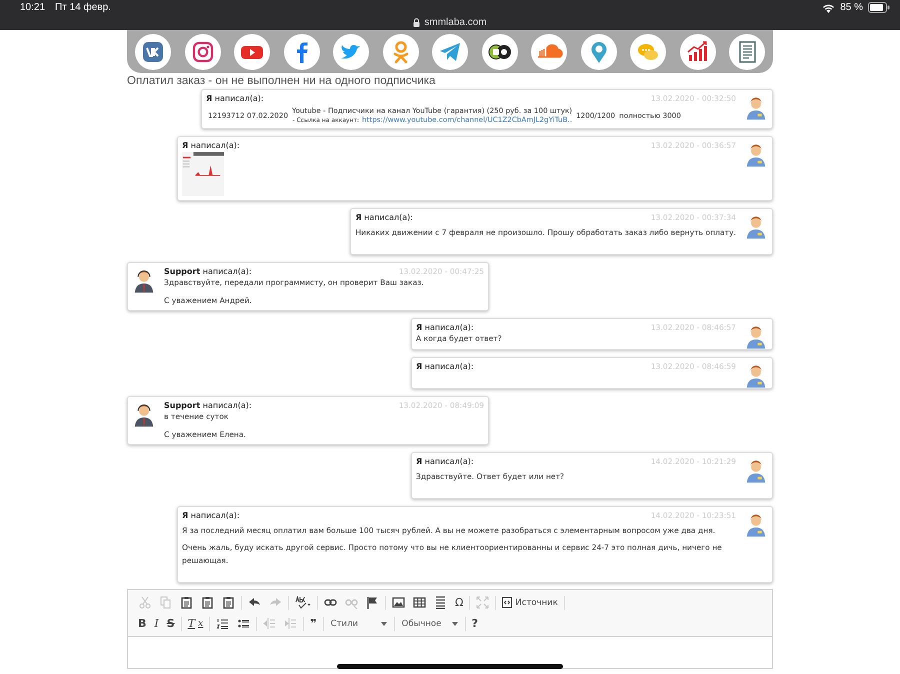 This screenshot has height=674, width=900. What do you see at coordinates (223, 623) in the screenshot?
I see `numbered-list-icon` at bounding box center [223, 623].